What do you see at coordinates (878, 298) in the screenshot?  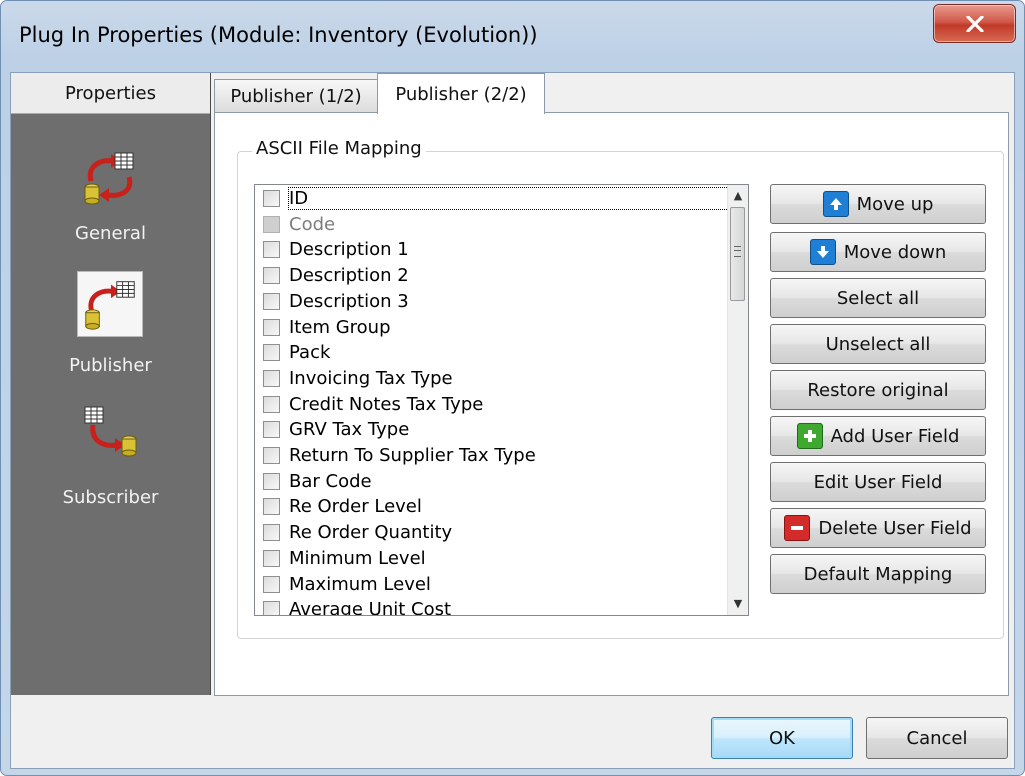 I see `select-all-button: Select all` at bounding box center [878, 298].